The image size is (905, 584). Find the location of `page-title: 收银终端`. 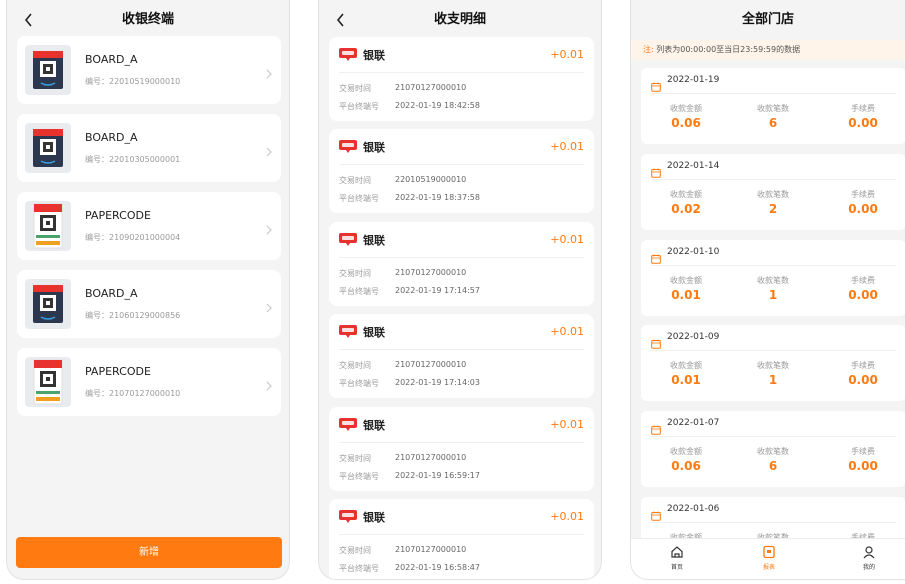

page-title: 收银终端 is located at coordinates (147, 19).